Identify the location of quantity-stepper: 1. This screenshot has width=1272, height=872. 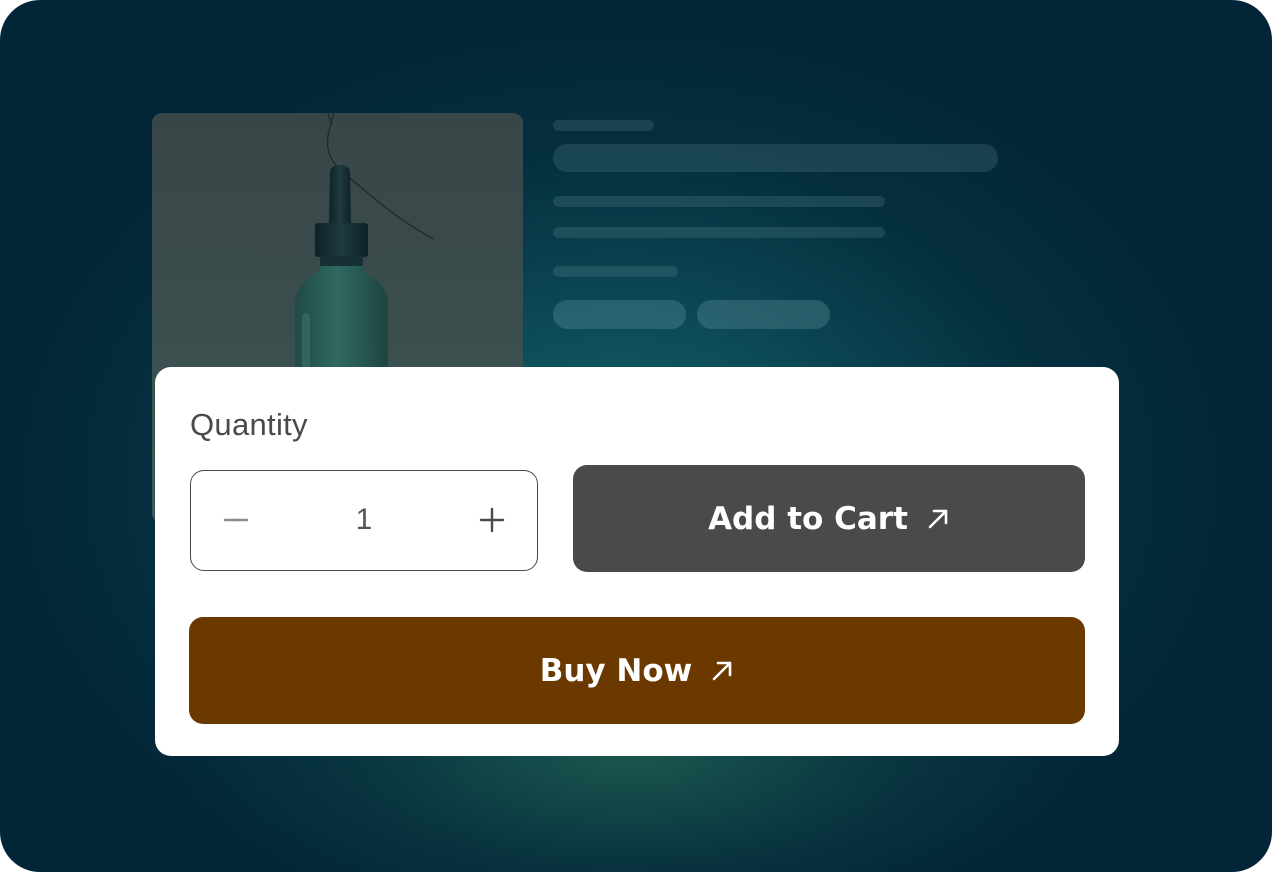
(364, 520).